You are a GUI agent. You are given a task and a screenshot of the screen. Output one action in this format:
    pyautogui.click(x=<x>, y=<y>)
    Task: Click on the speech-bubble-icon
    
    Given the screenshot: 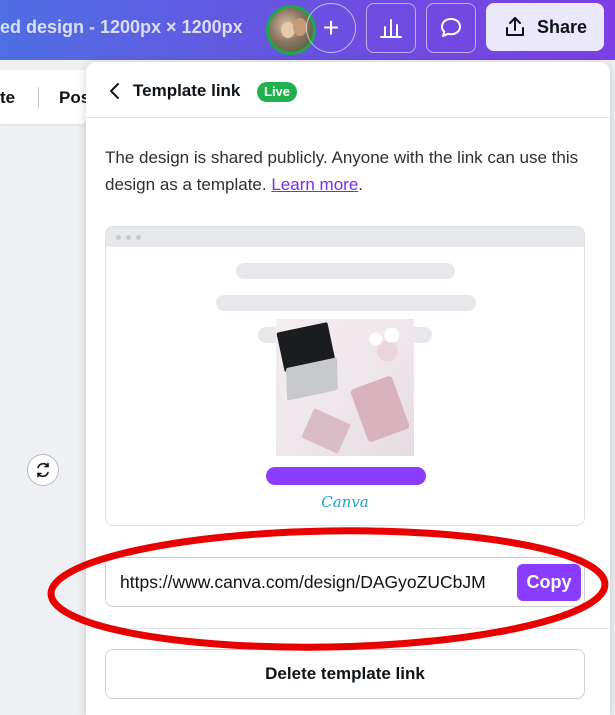 What is the action you would take?
    pyautogui.click(x=451, y=27)
    